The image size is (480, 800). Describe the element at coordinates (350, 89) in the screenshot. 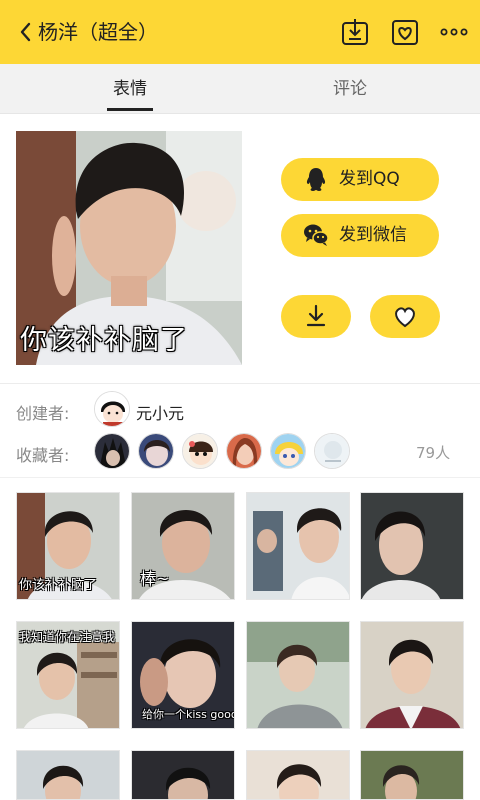

I see `tab-comments: 评论` at that location.